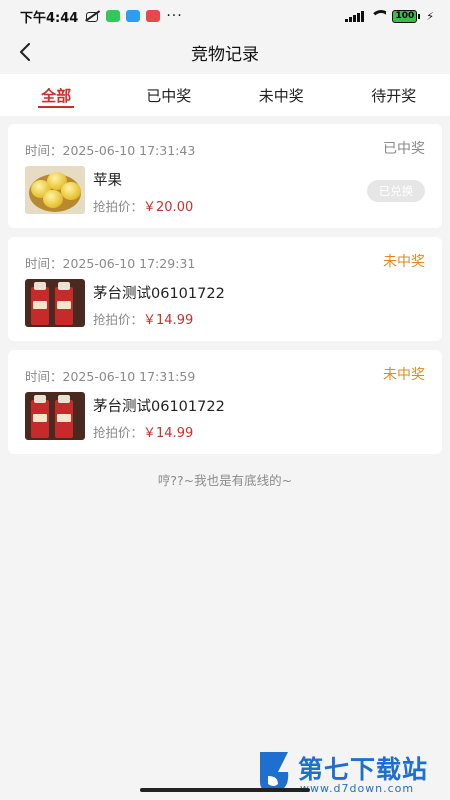 The image size is (450, 800). I want to click on status-time: 下午4:44, so click(49, 18).